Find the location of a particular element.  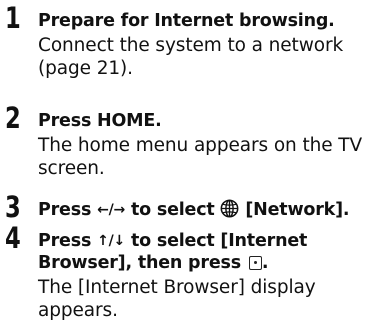

enter-button-icon is located at coordinates (255, 263).